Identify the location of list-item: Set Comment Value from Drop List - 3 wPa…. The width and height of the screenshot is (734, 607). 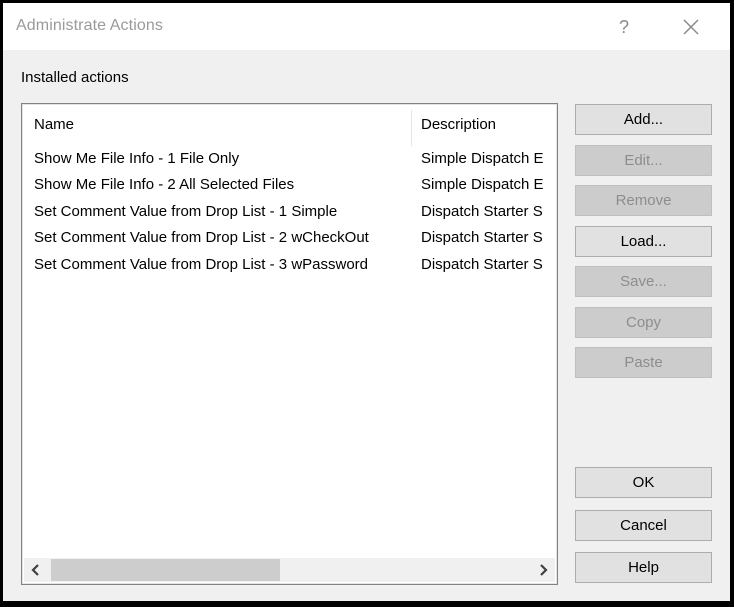
(289, 265).